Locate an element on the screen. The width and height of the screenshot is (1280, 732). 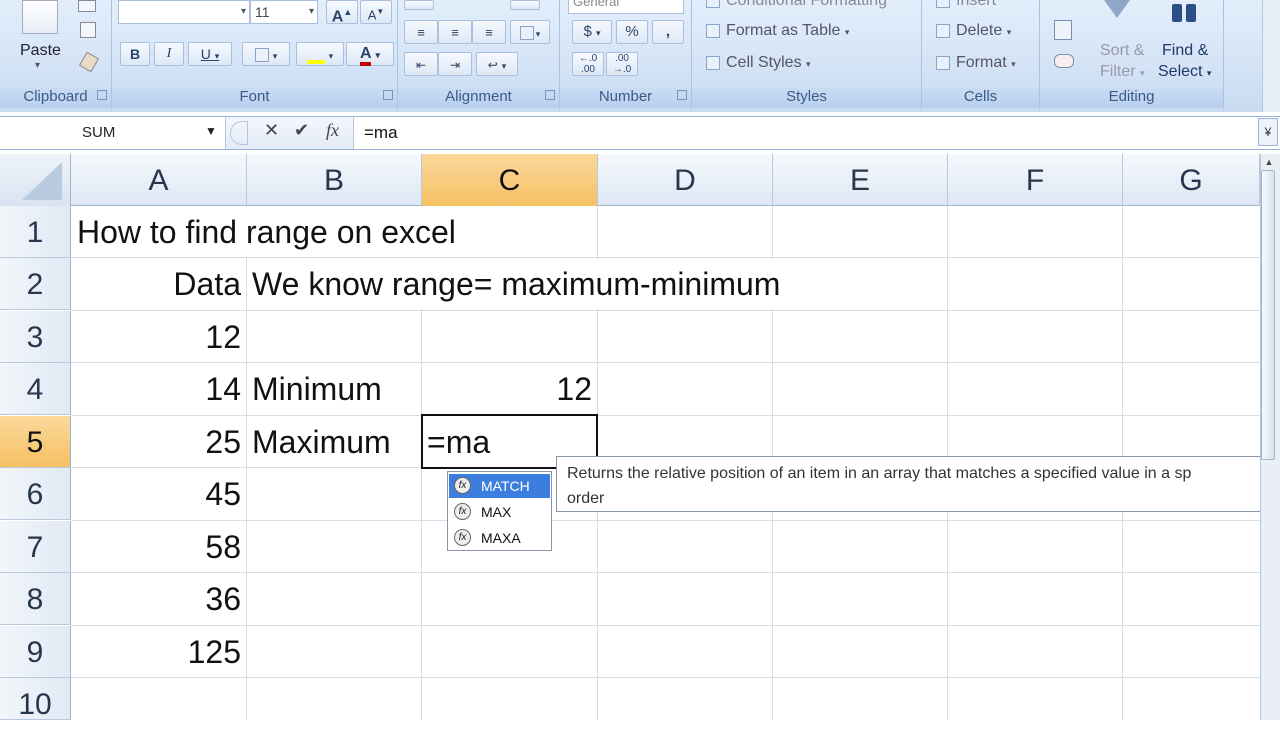
wrap-text-button: ↩ ▾ is located at coordinates (497, 64).